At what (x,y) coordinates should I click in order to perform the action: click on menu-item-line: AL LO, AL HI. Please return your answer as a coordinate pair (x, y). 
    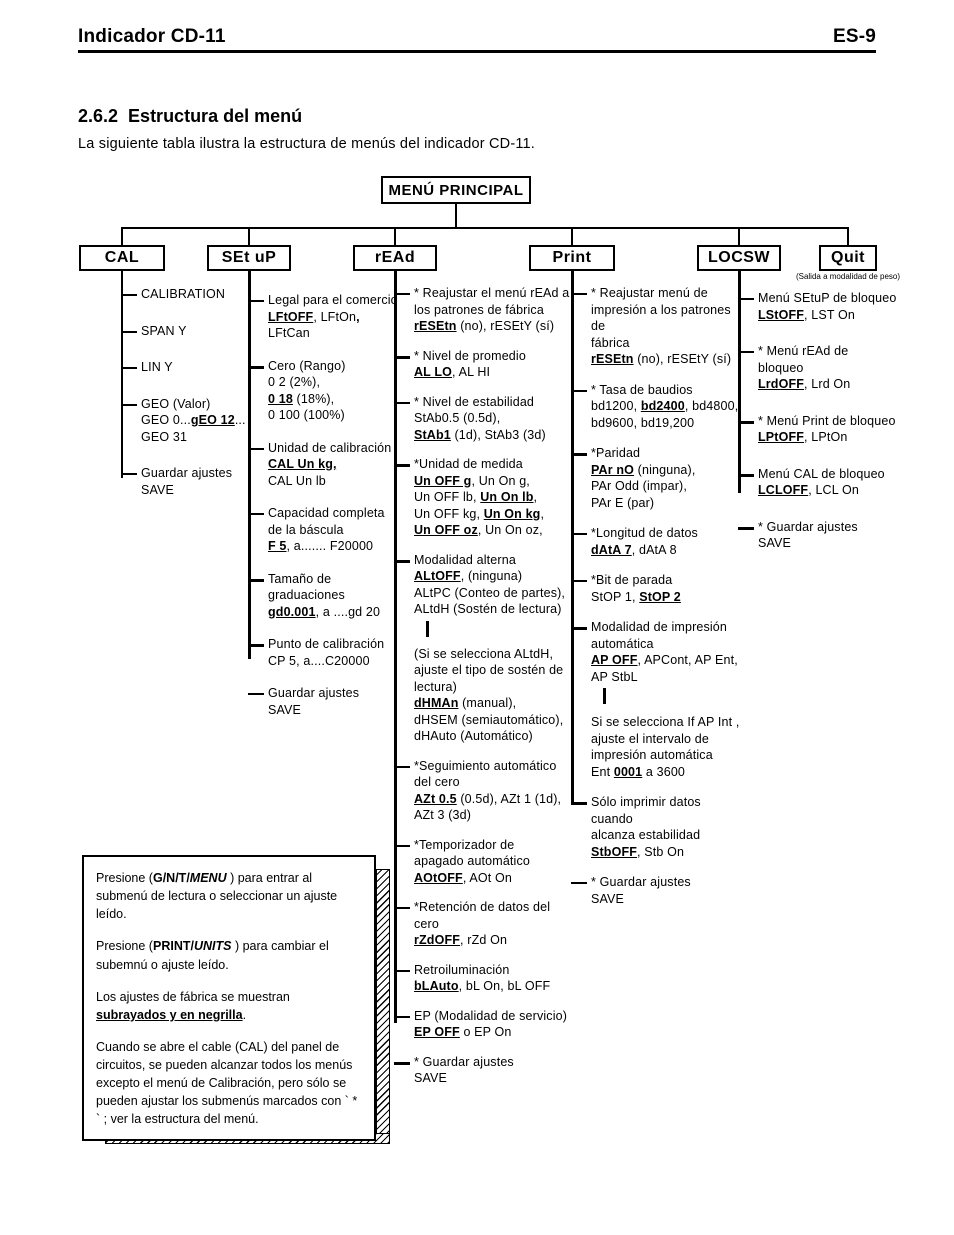
    Looking at the image, I should click on (494, 372).